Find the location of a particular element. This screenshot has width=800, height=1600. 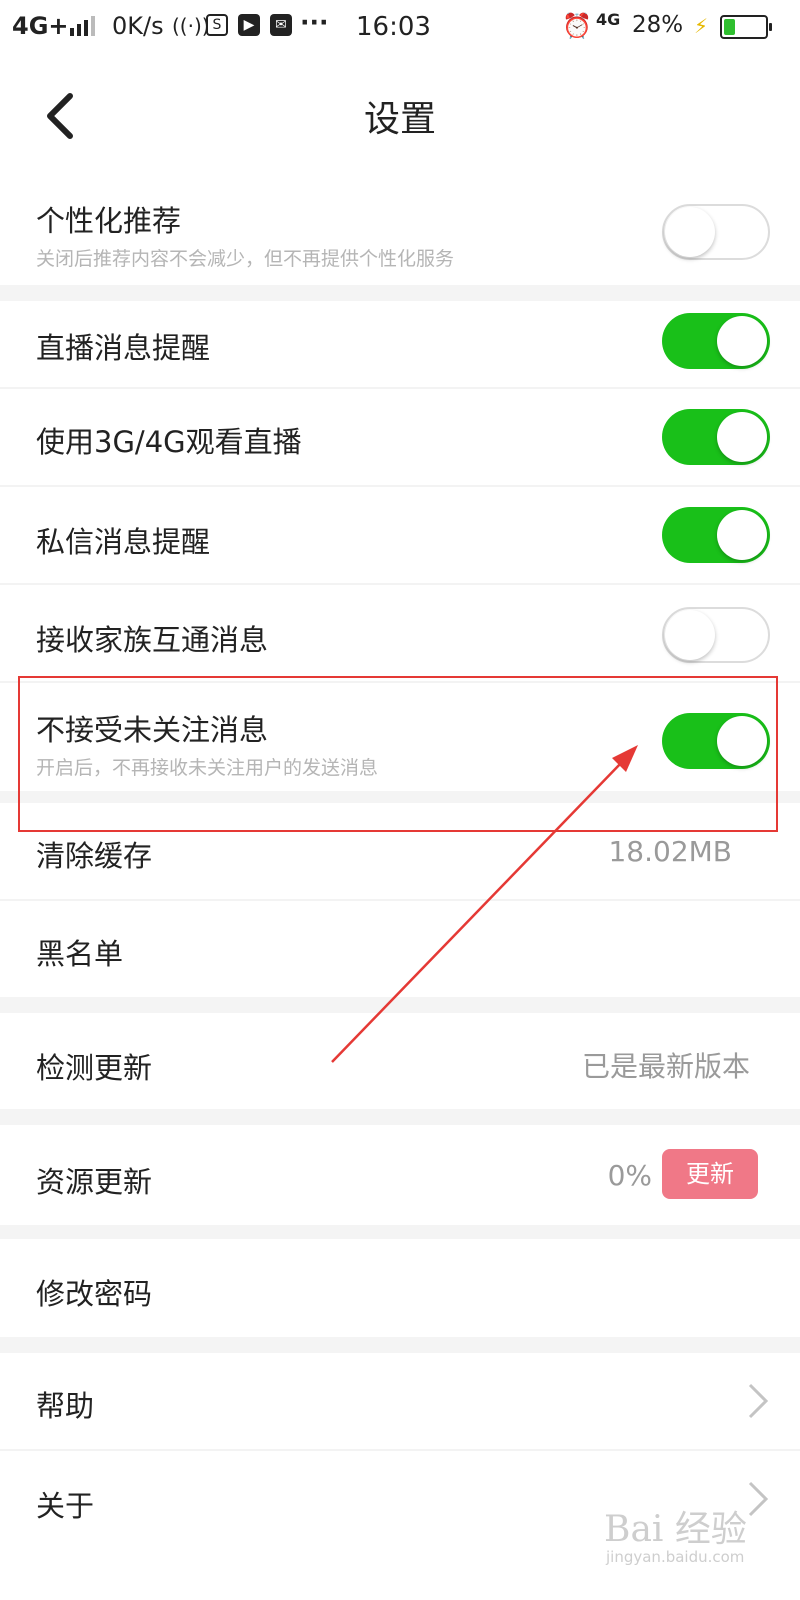

setting-label: 修改密码 is located at coordinates (94, 1294).